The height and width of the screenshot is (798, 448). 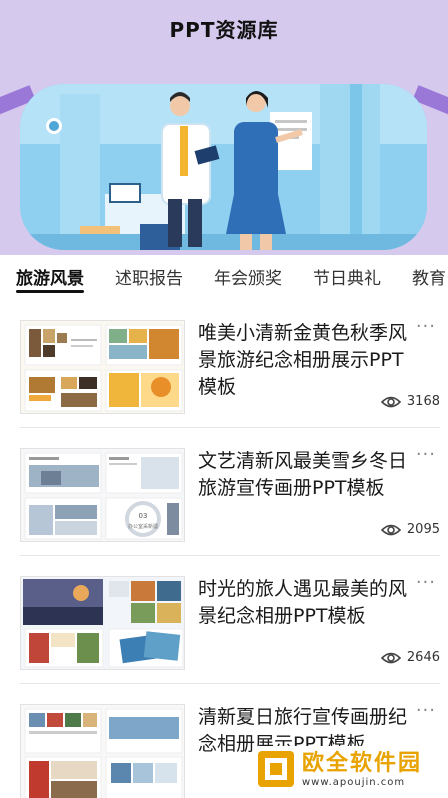 I want to click on site-watermark: 欧全软件园 www.apoujin.com, so click(x=347, y=769).